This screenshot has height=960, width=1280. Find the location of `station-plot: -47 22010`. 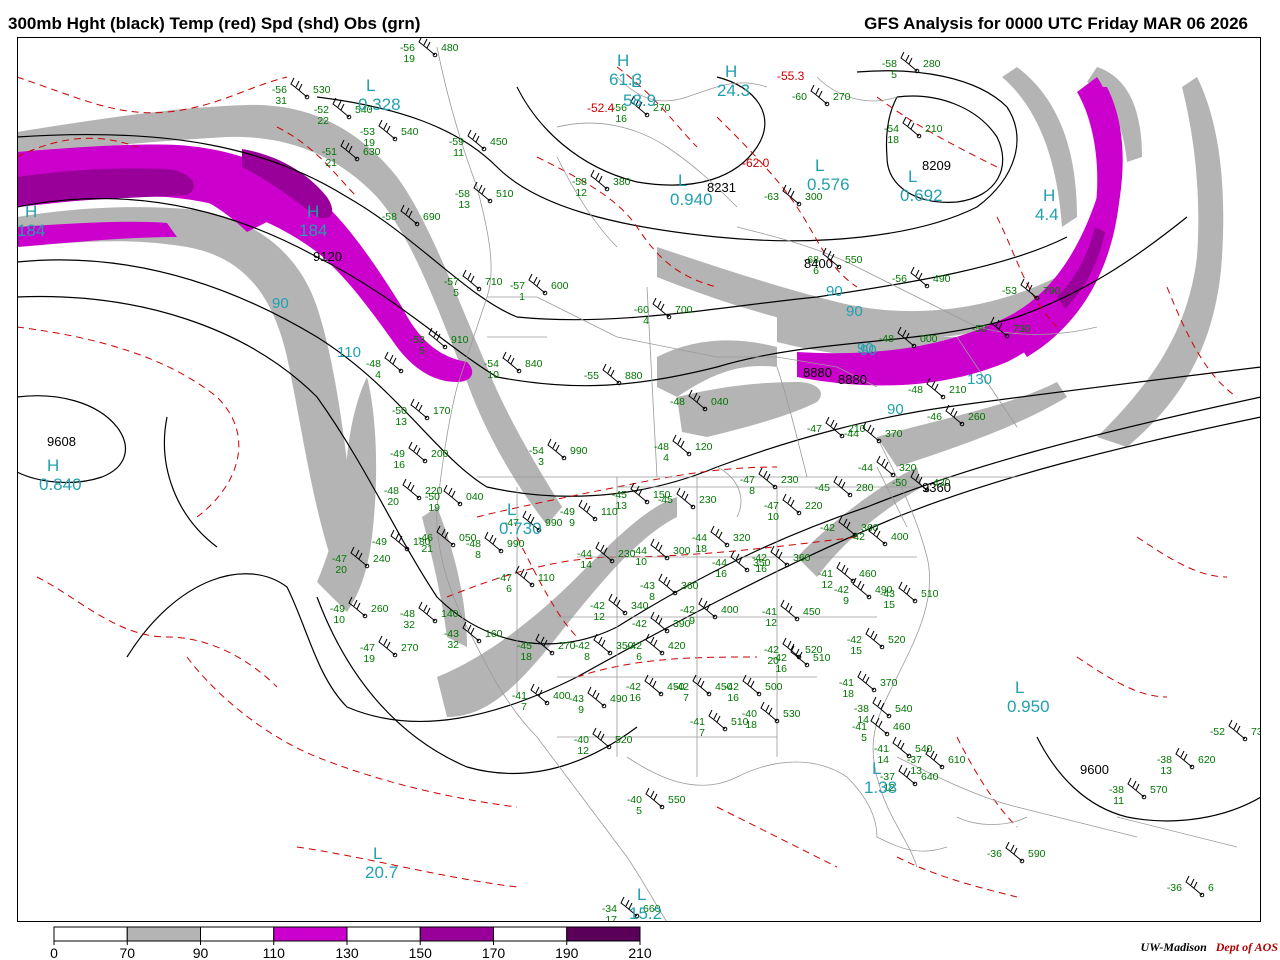

station-plot: -47 22010 is located at coordinates (793, 508).